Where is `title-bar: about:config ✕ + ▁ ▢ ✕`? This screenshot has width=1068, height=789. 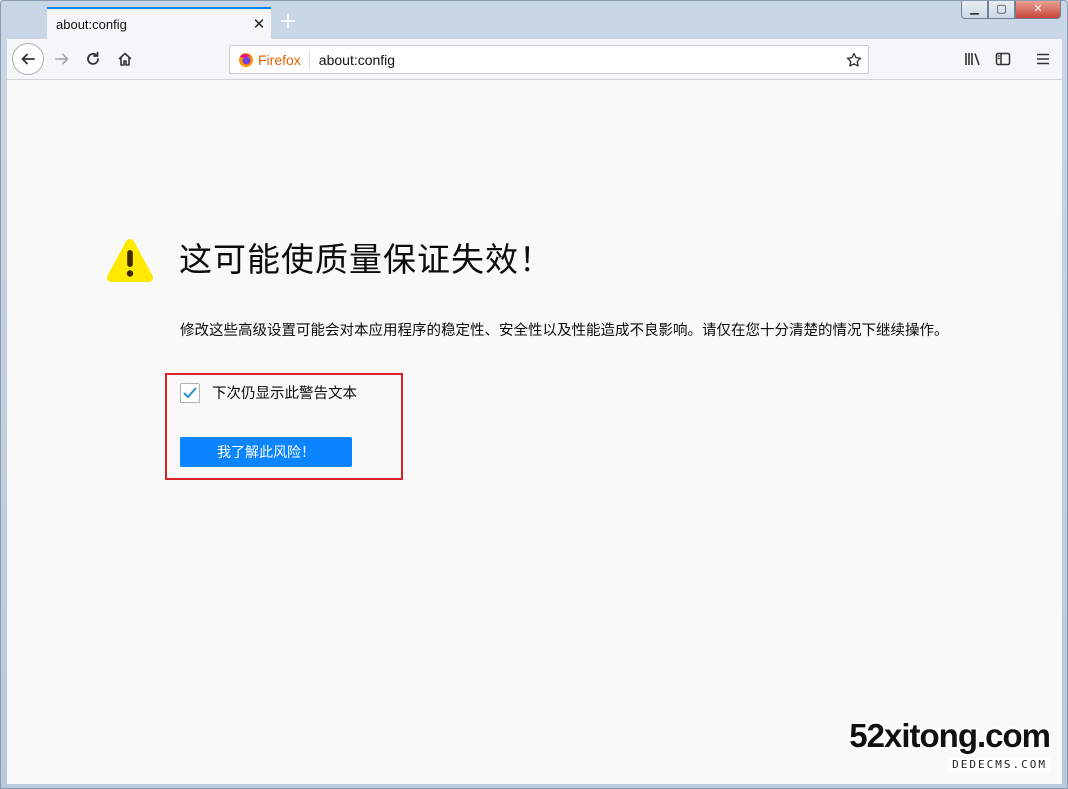 title-bar: about:config ✕ + ▁ ▢ ✕ is located at coordinates (534, 20).